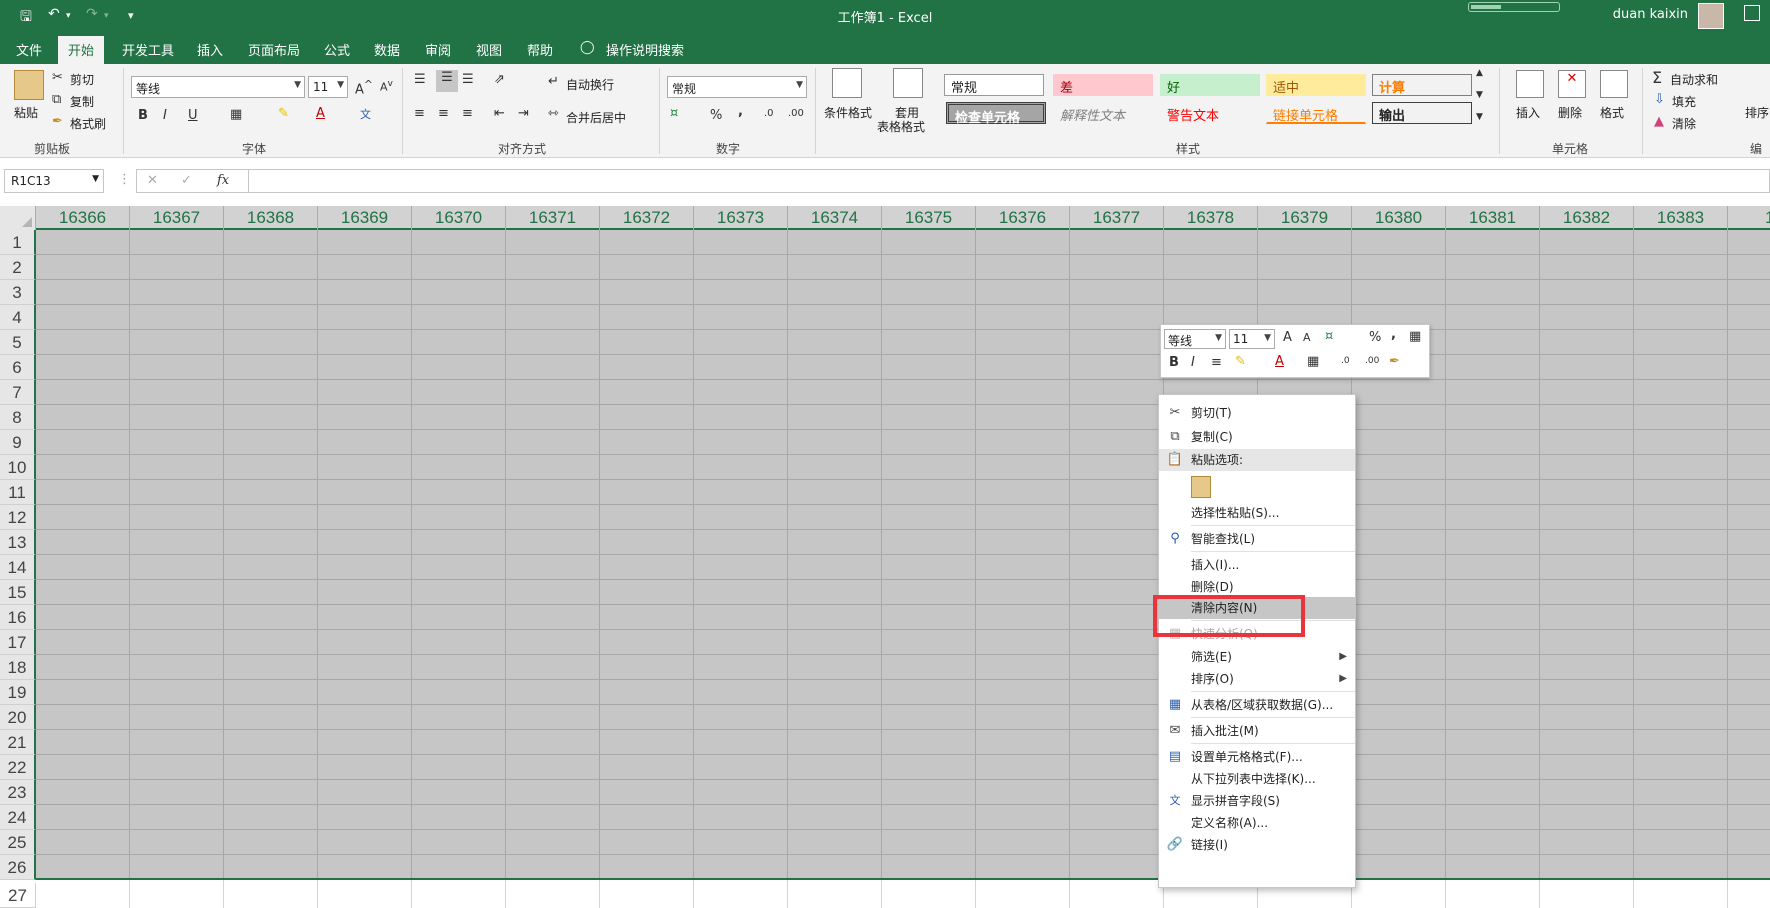 The image size is (1770, 908). Describe the element at coordinates (1650, 14) in the screenshot. I see `user-name: duan kaixin` at that location.